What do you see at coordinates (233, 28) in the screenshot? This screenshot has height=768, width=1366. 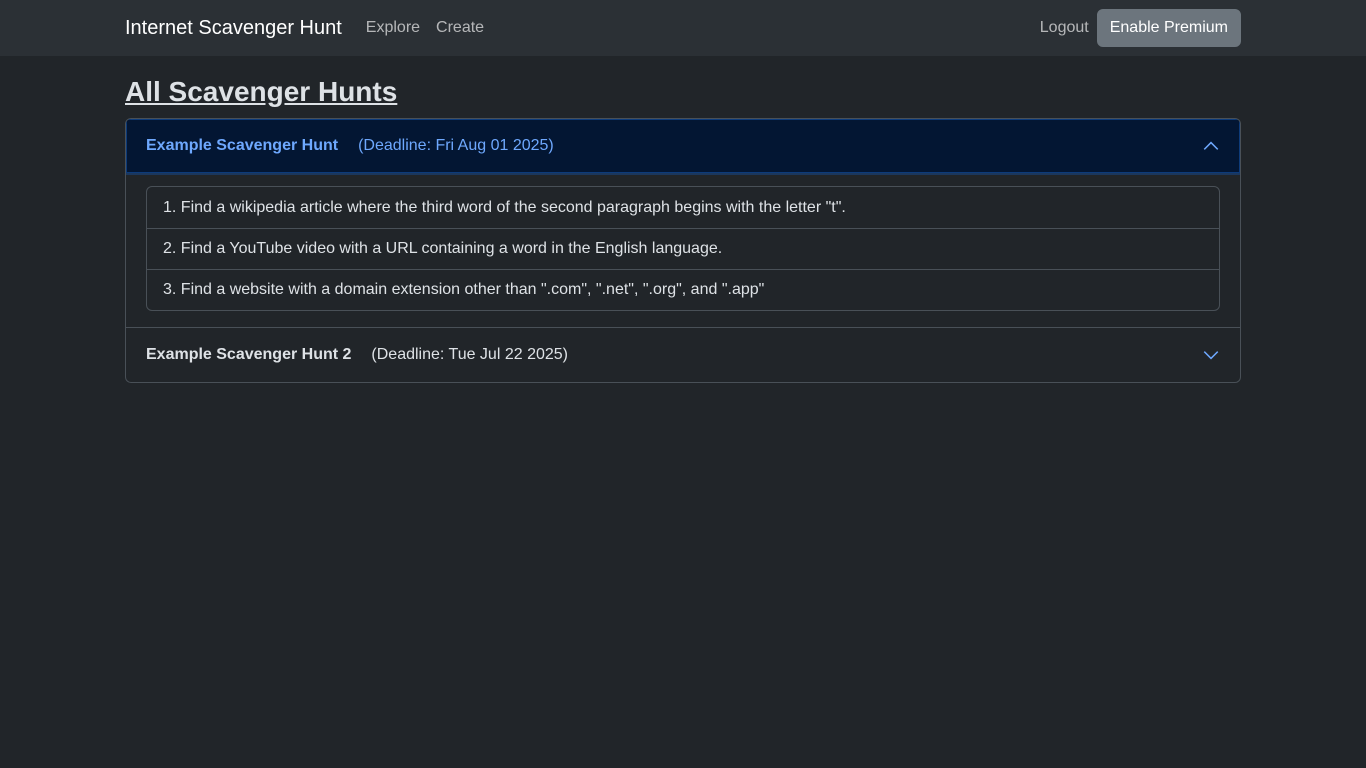 I see `brand-link: Internet Scavenger Hunt` at bounding box center [233, 28].